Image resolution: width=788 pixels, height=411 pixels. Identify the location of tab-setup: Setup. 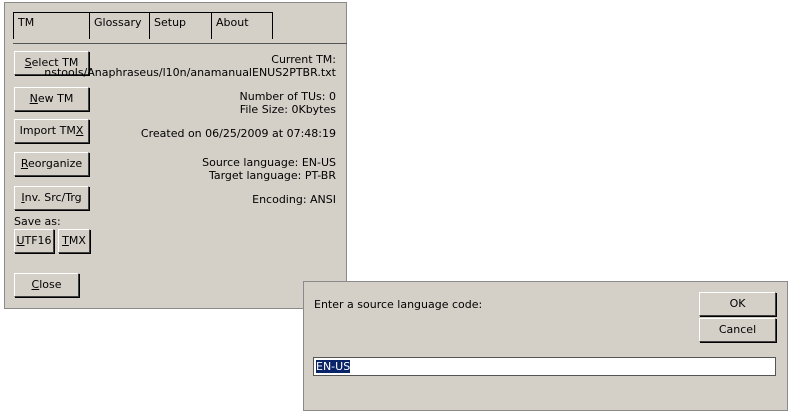
(180, 25).